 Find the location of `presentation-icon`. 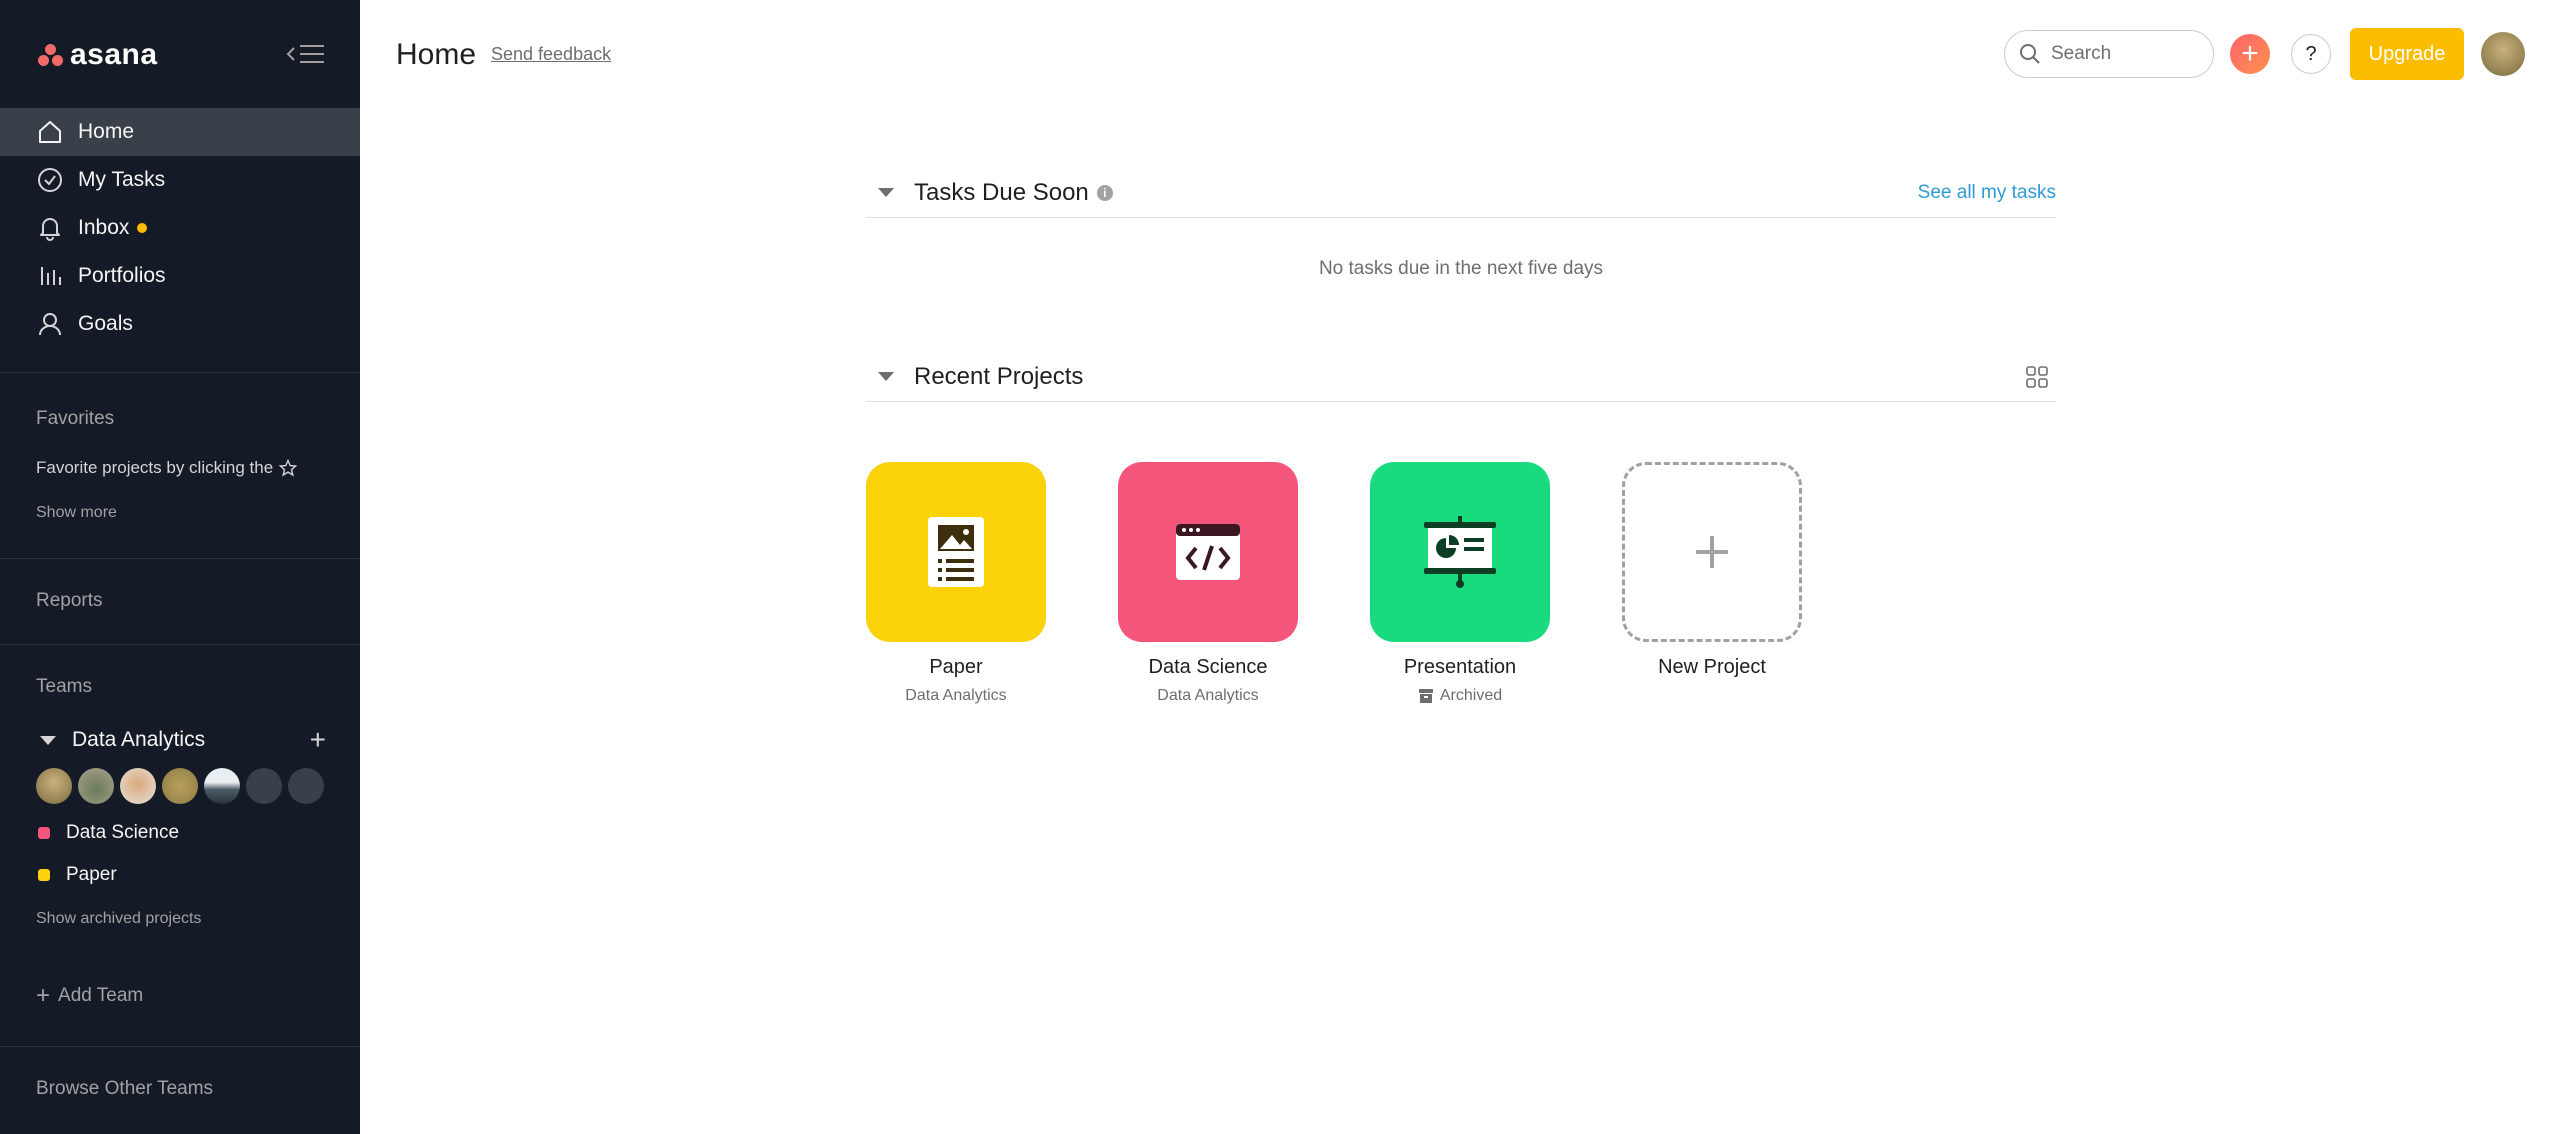

presentation-icon is located at coordinates (1460, 552).